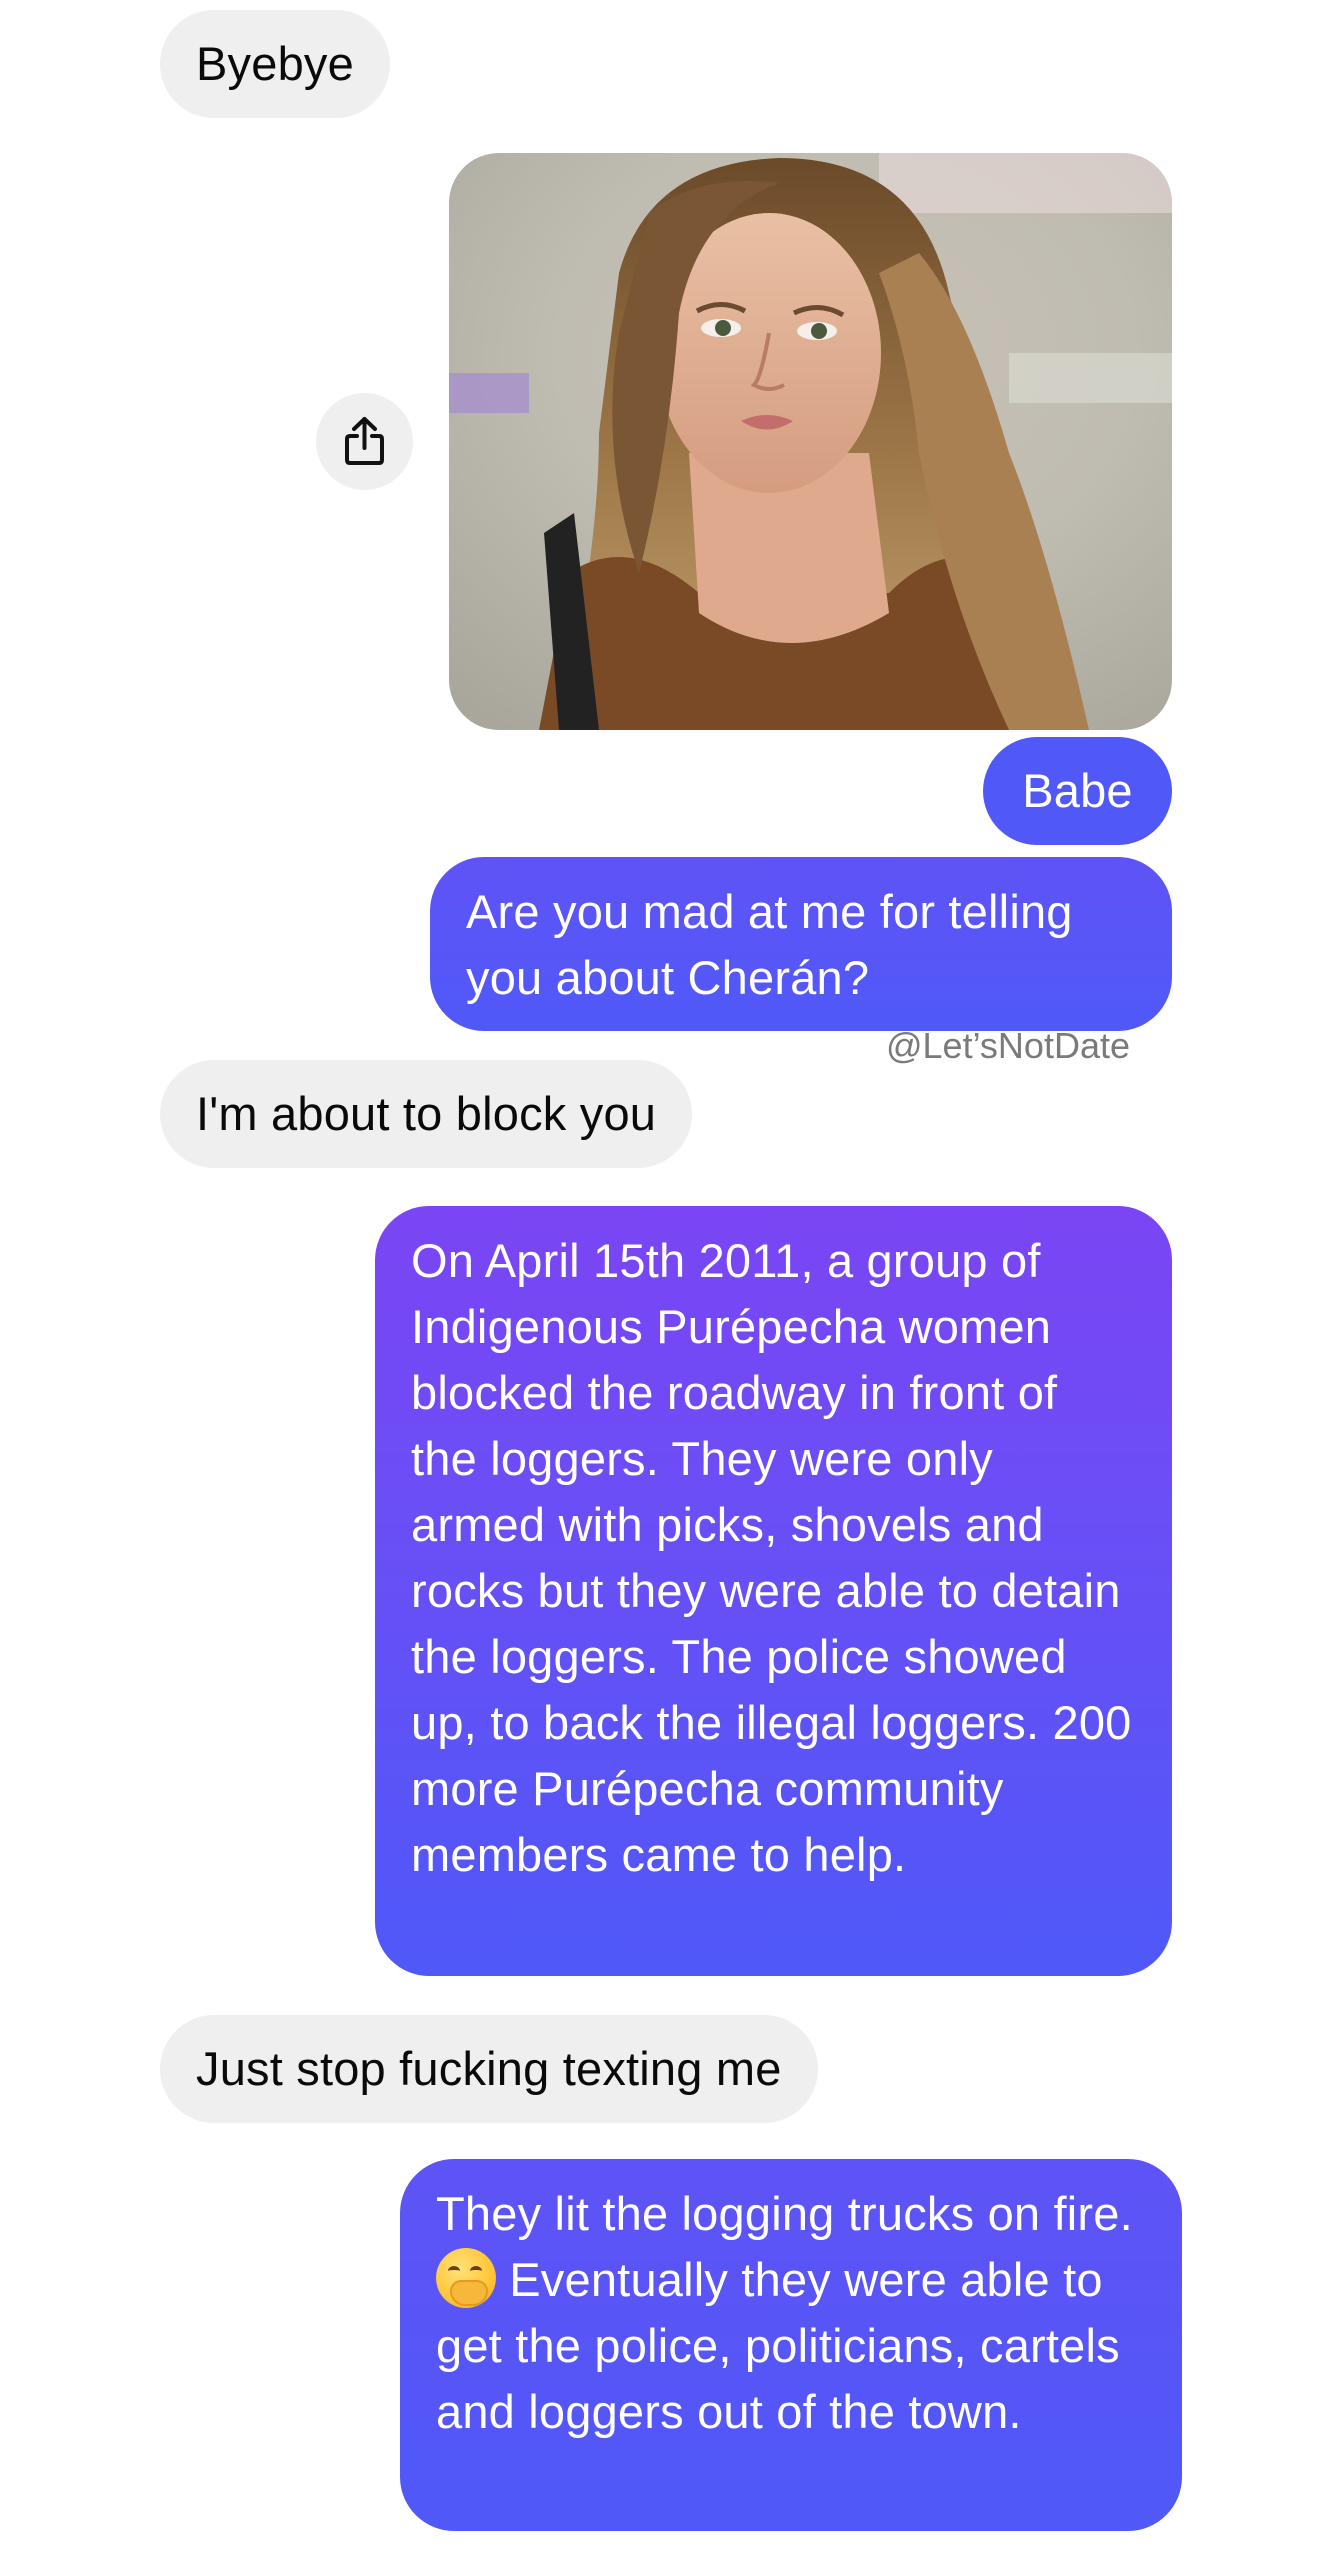 The width and height of the screenshot is (1328, 2556). I want to click on incoming-message: Just stop fucking texting me, so click(489, 2069).